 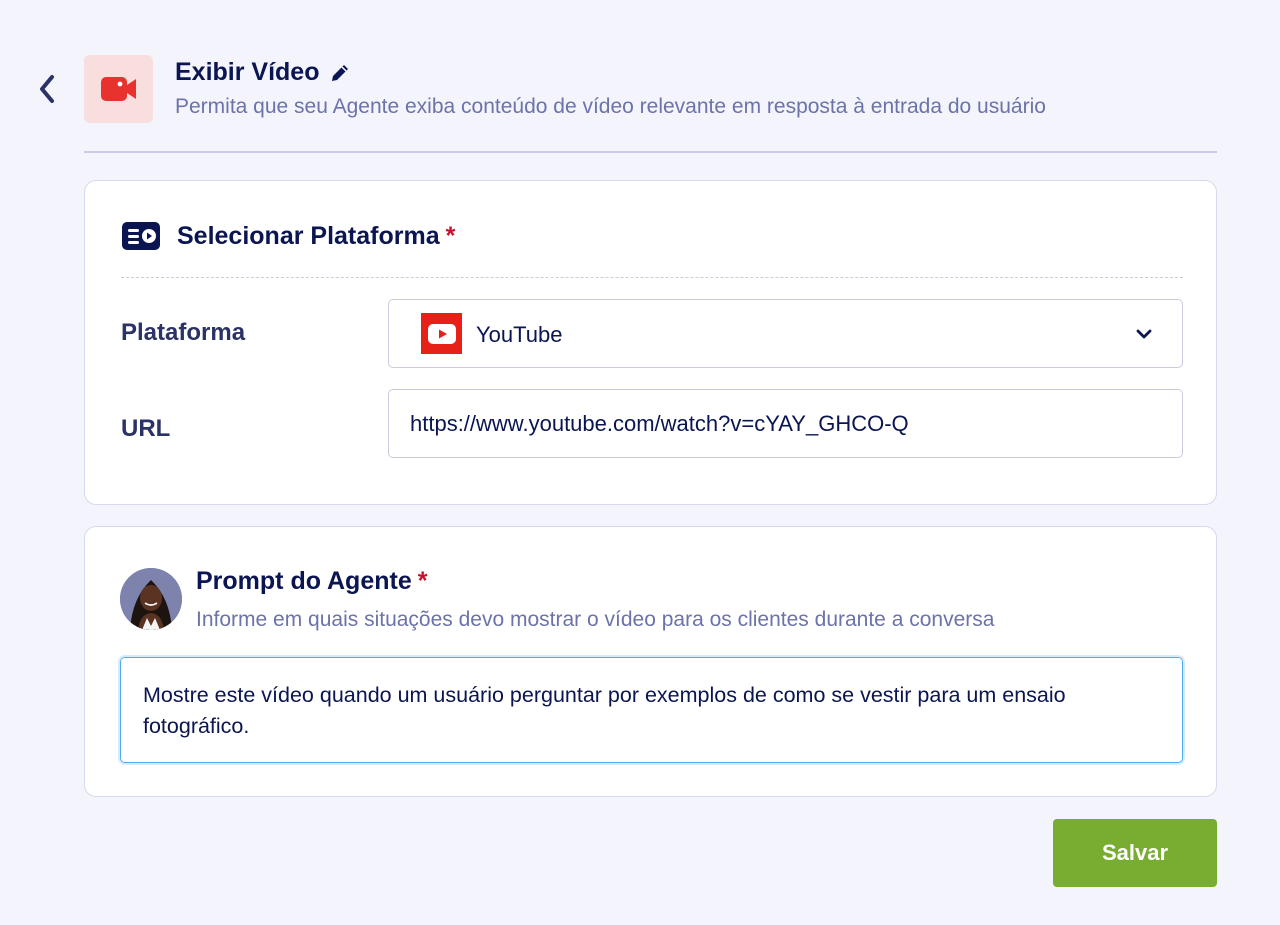 I want to click on chevron-left-icon, so click(x=47, y=89).